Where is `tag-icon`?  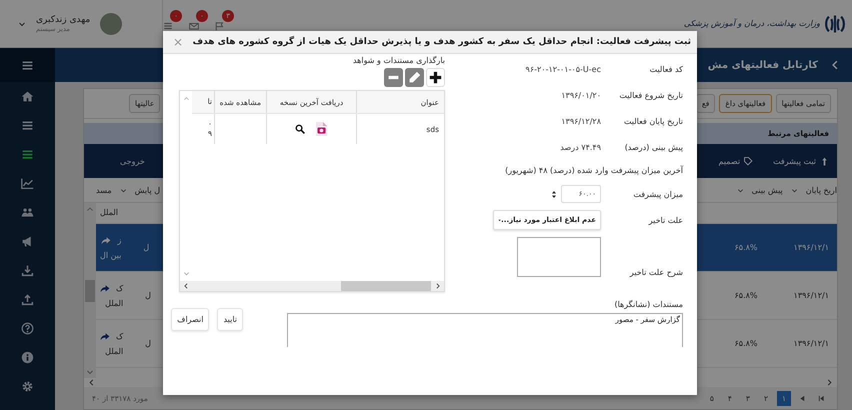 tag-icon is located at coordinates (749, 161).